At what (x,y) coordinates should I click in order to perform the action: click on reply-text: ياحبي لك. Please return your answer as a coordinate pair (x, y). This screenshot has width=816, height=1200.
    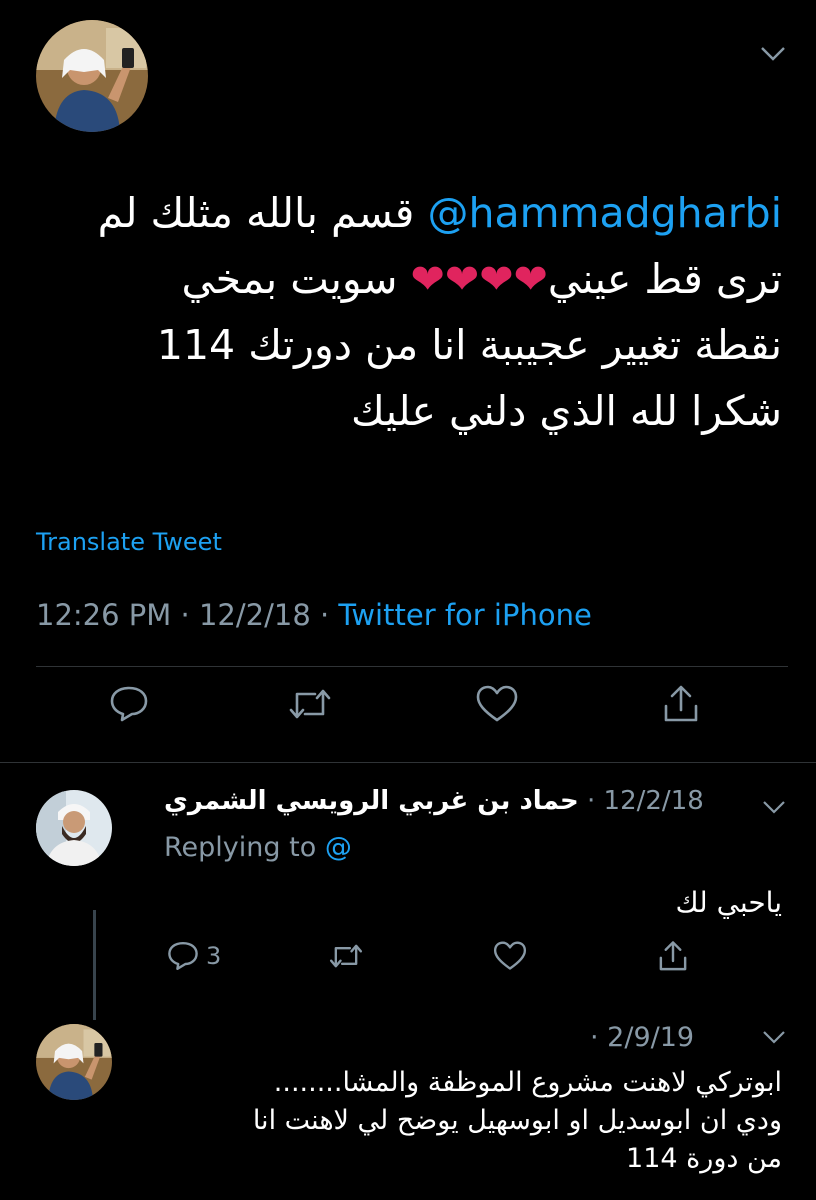
    Looking at the image, I should click on (728, 902).